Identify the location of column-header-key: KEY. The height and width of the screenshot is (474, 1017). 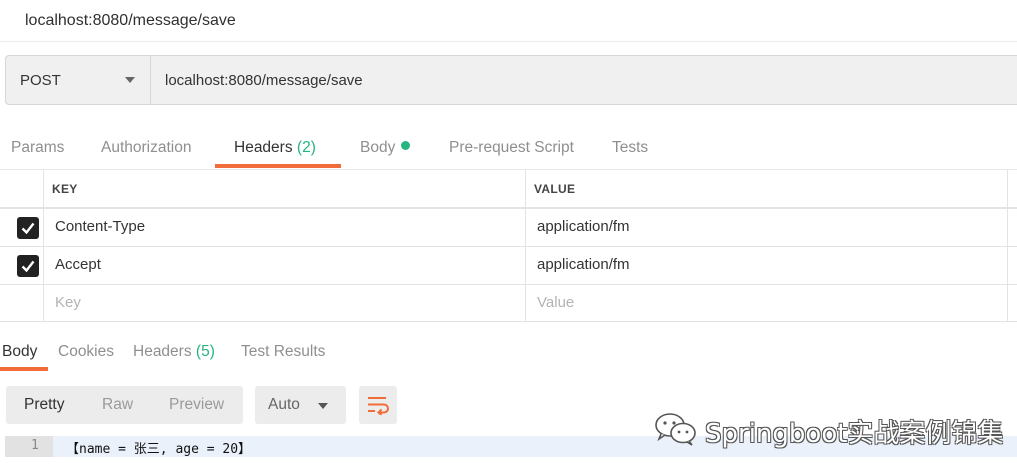
(65, 189).